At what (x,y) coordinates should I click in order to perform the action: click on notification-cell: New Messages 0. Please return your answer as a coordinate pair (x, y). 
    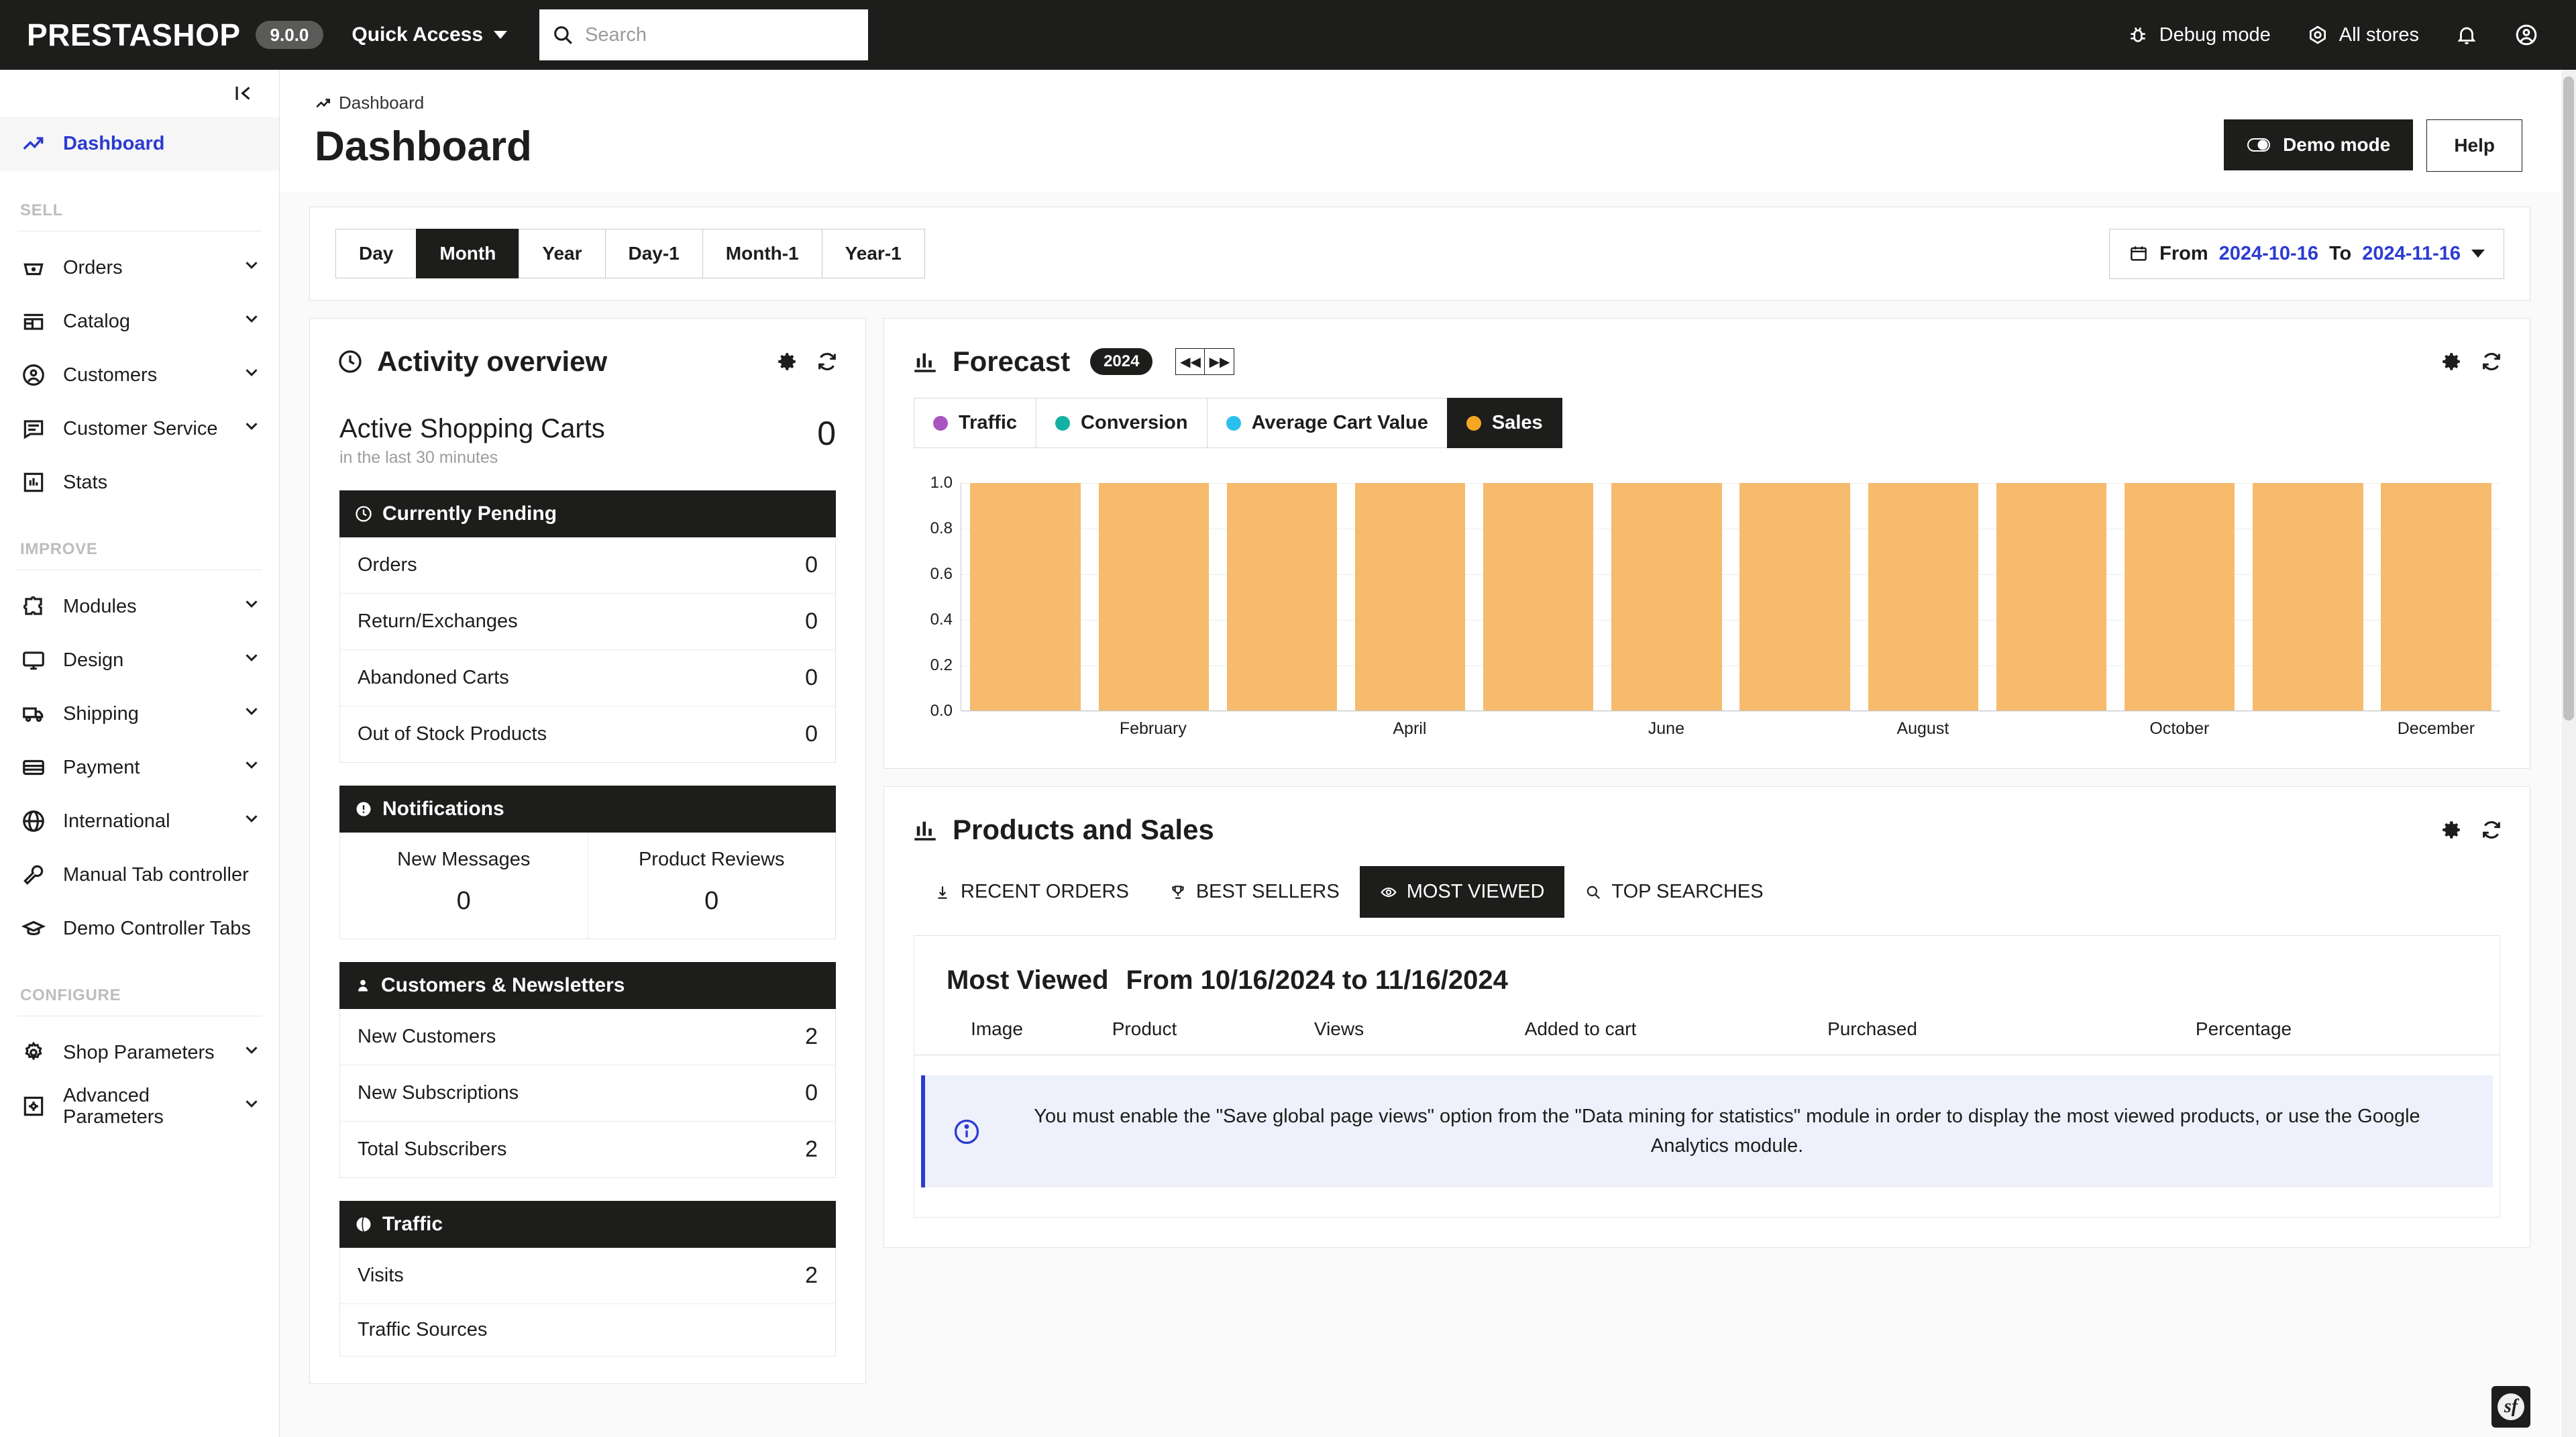
    Looking at the image, I should click on (464, 886).